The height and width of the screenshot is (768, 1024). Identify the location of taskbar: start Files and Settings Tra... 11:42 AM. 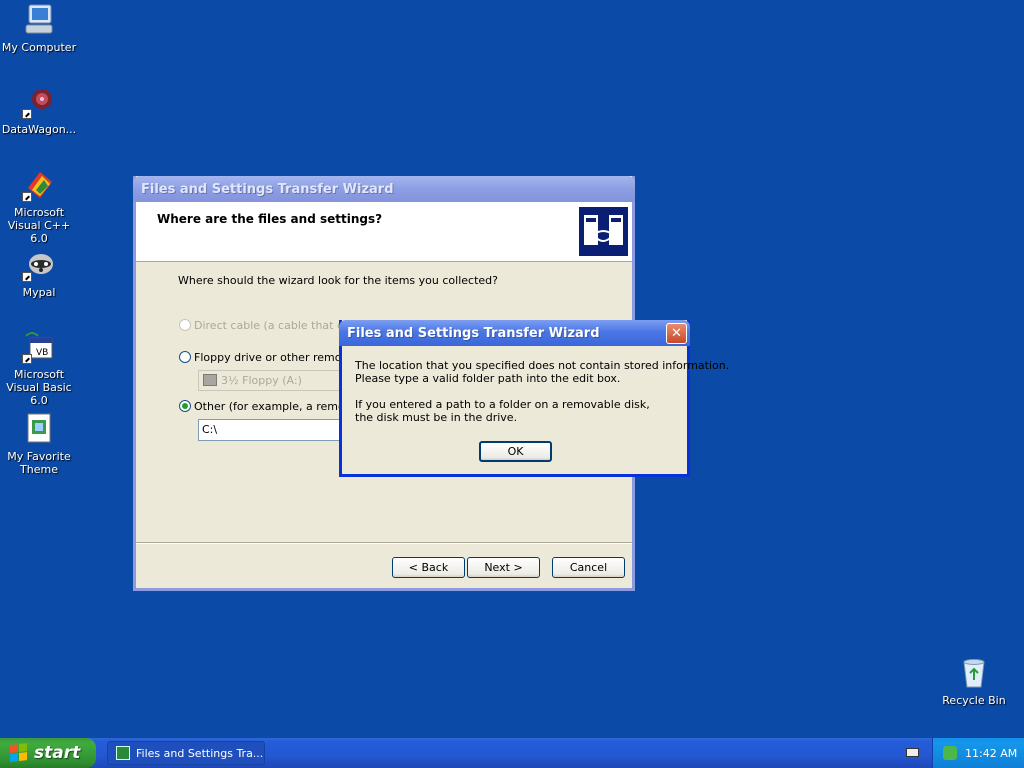
(512, 753).